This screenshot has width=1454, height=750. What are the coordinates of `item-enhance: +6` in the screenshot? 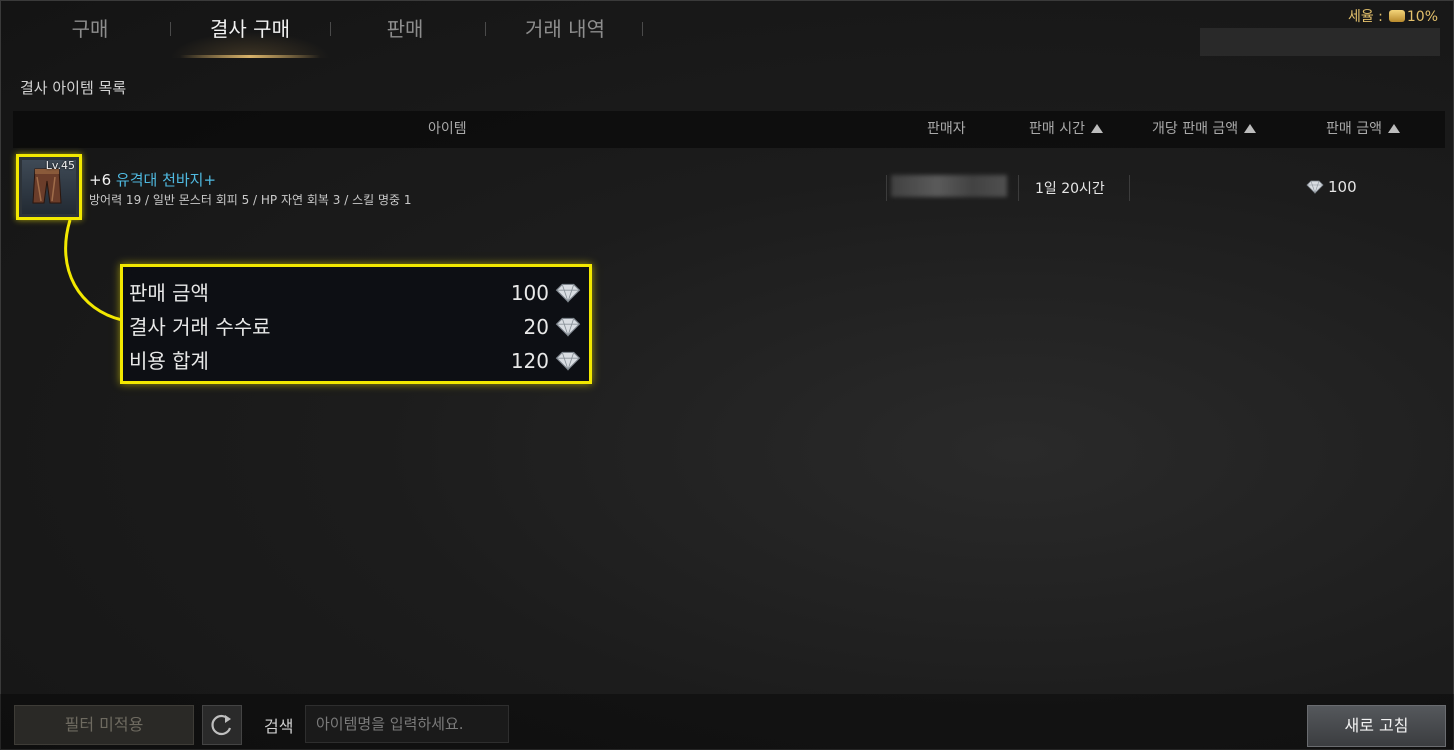 It's located at (100, 180).